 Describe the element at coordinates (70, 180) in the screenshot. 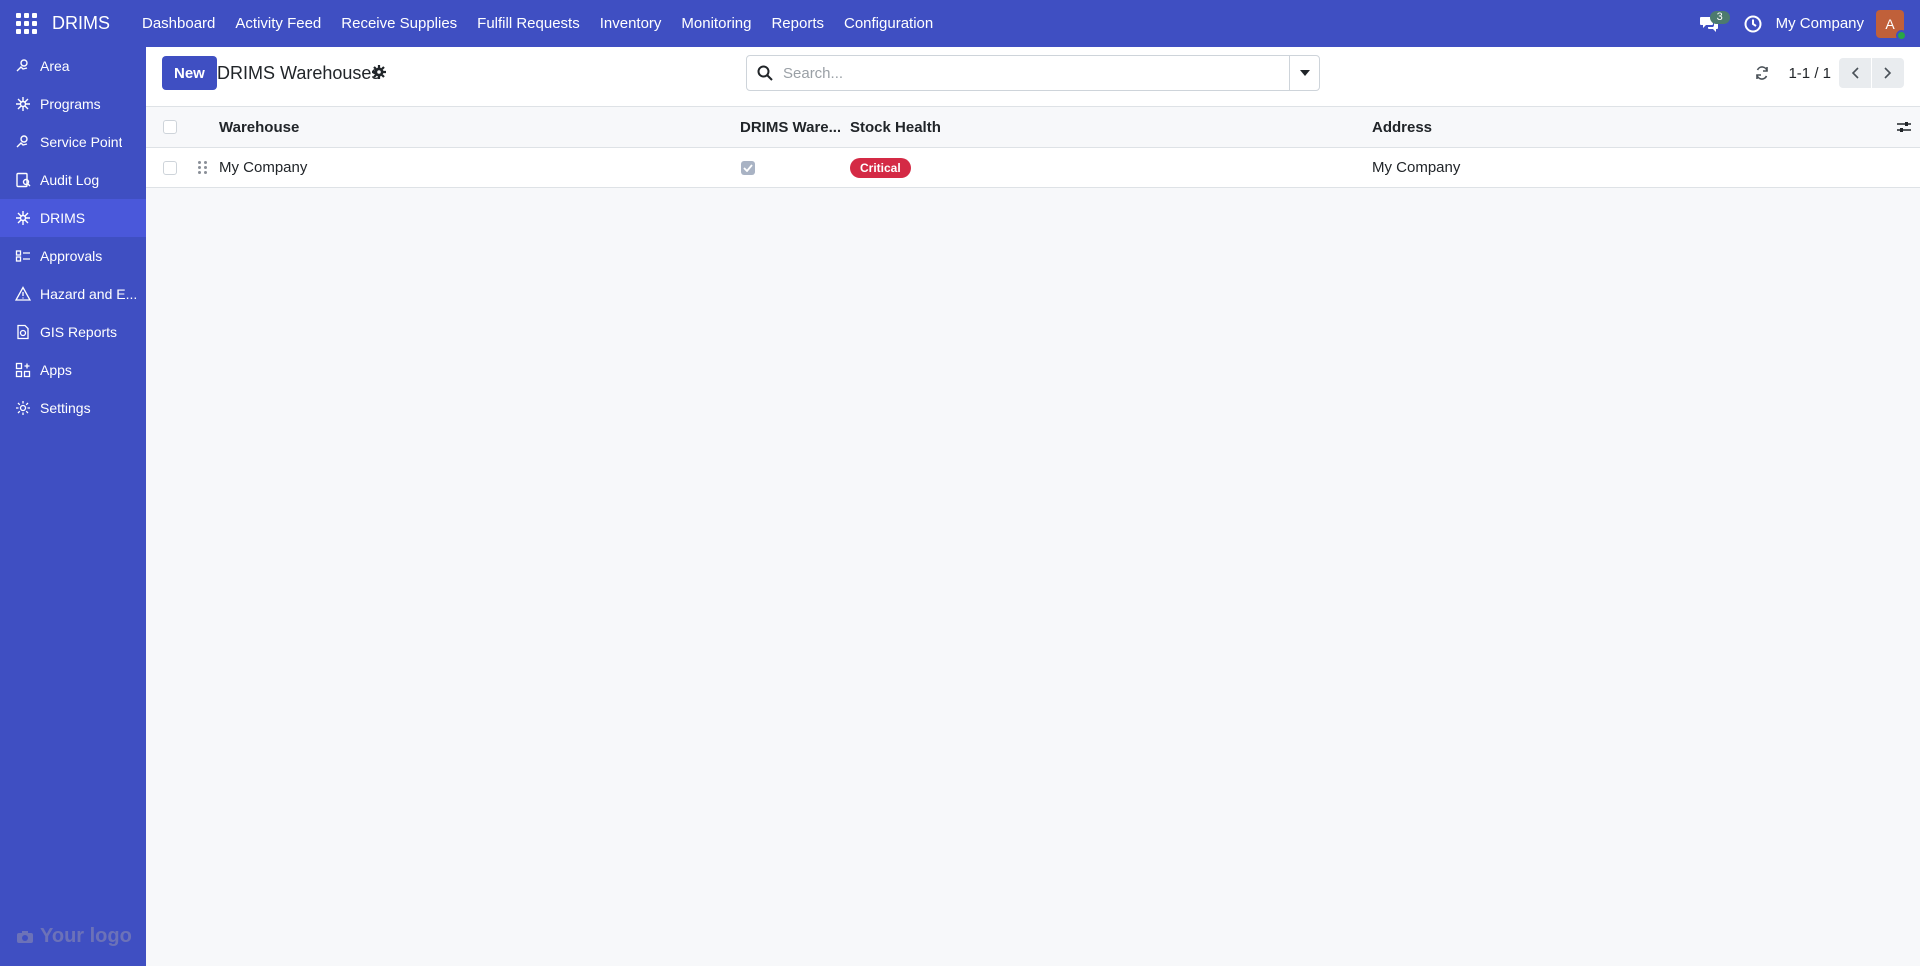

I see `sidebar-item-label: Audit Log` at that location.